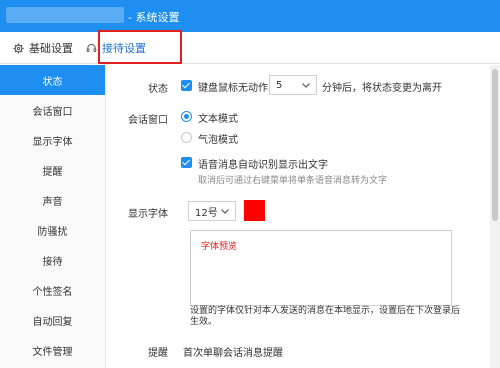 The height and width of the screenshot is (368, 500). What do you see at coordinates (91, 47) in the screenshot?
I see `headset-icon` at bounding box center [91, 47].